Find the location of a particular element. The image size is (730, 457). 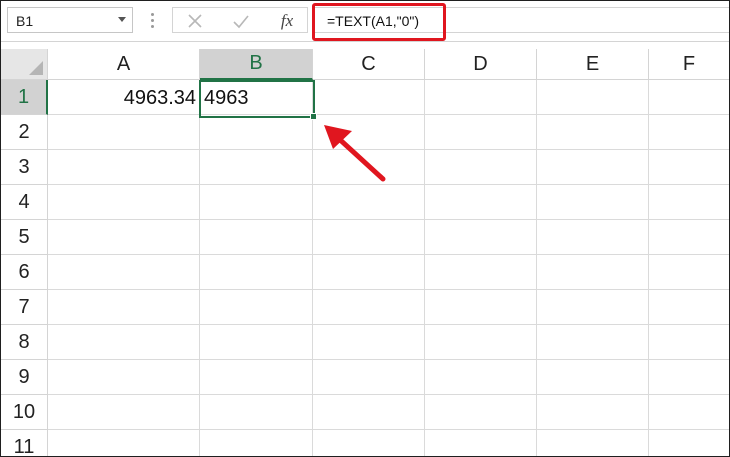

column-header-f: F is located at coordinates (689, 64).